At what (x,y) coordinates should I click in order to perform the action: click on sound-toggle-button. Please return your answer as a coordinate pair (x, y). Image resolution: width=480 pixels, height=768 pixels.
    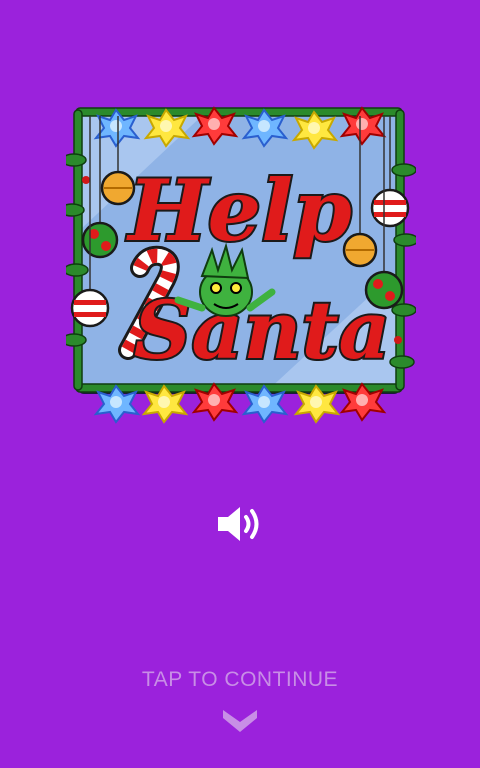
    Looking at the image, I should click on (240, 524).